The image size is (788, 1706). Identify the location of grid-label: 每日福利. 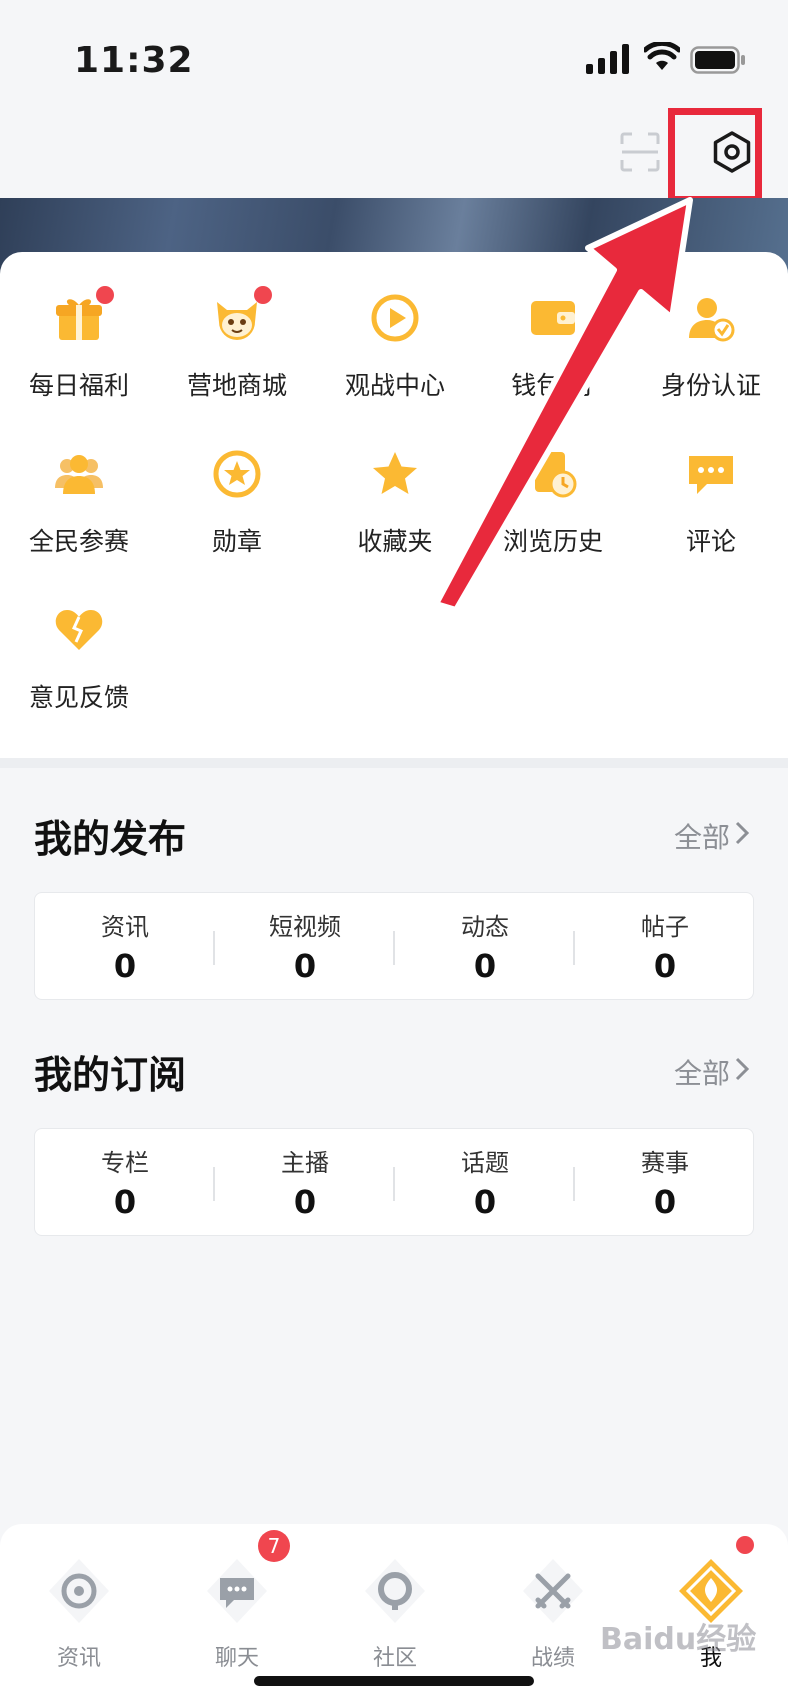
(78, 385).